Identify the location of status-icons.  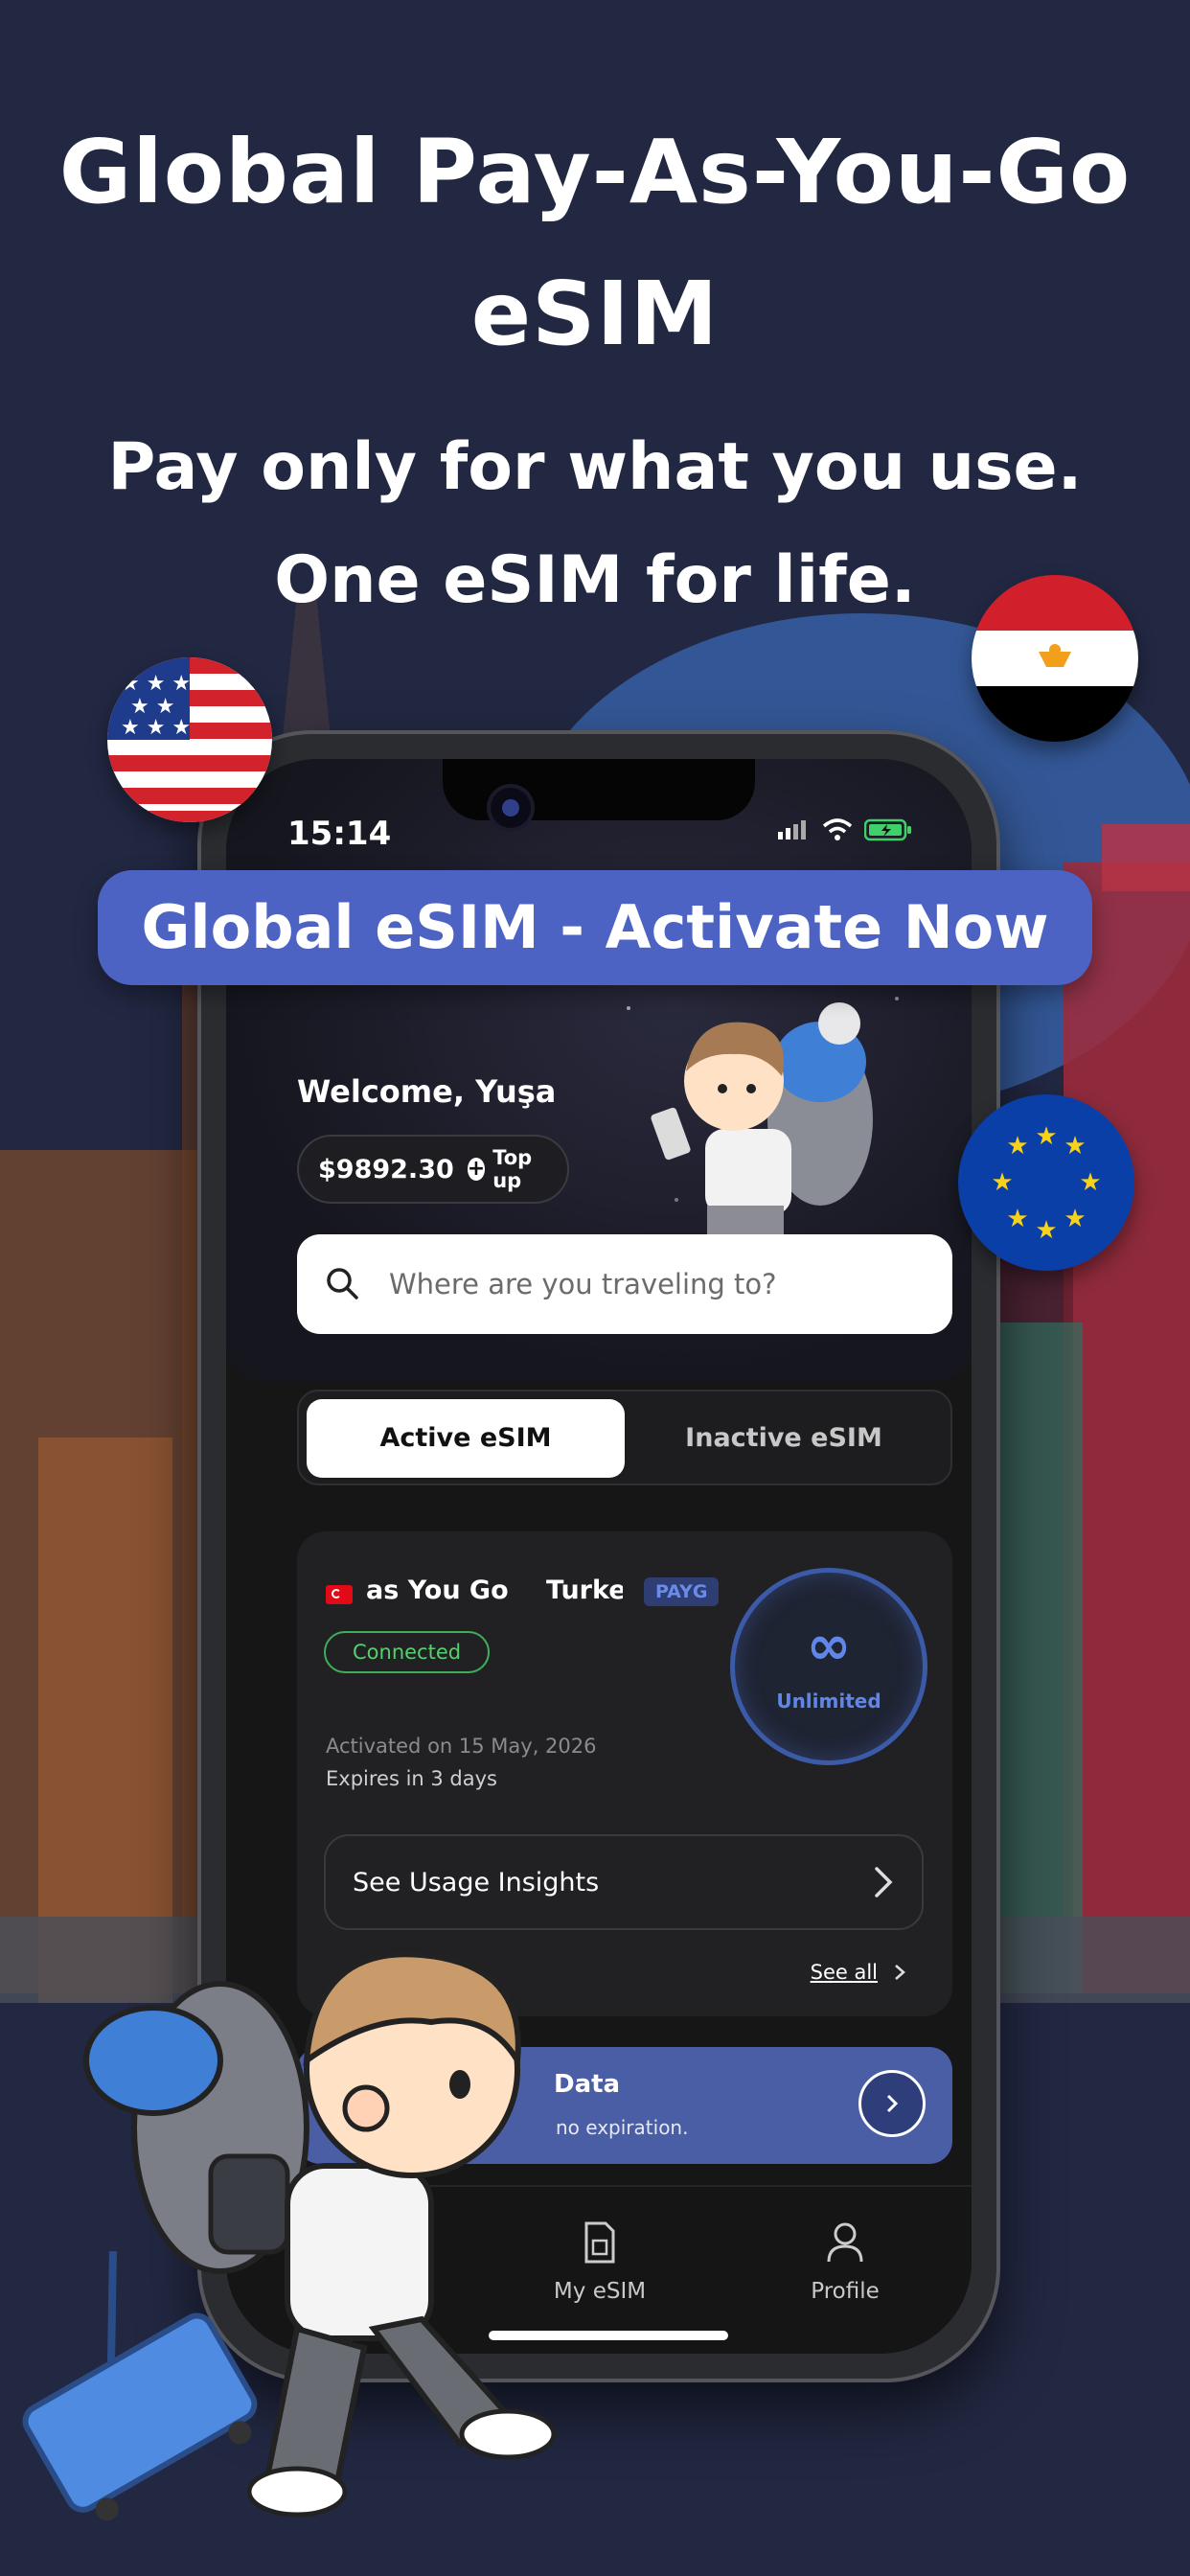
(845, 829).